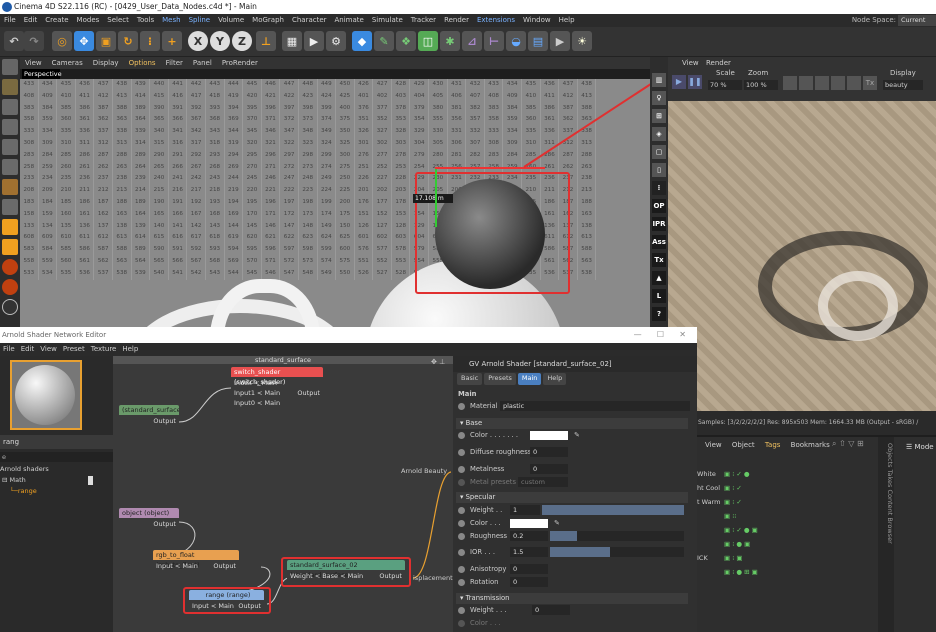 This screenshot has height=632, width=936. I want to click on ipr-button: IPR, so click(659, 224).